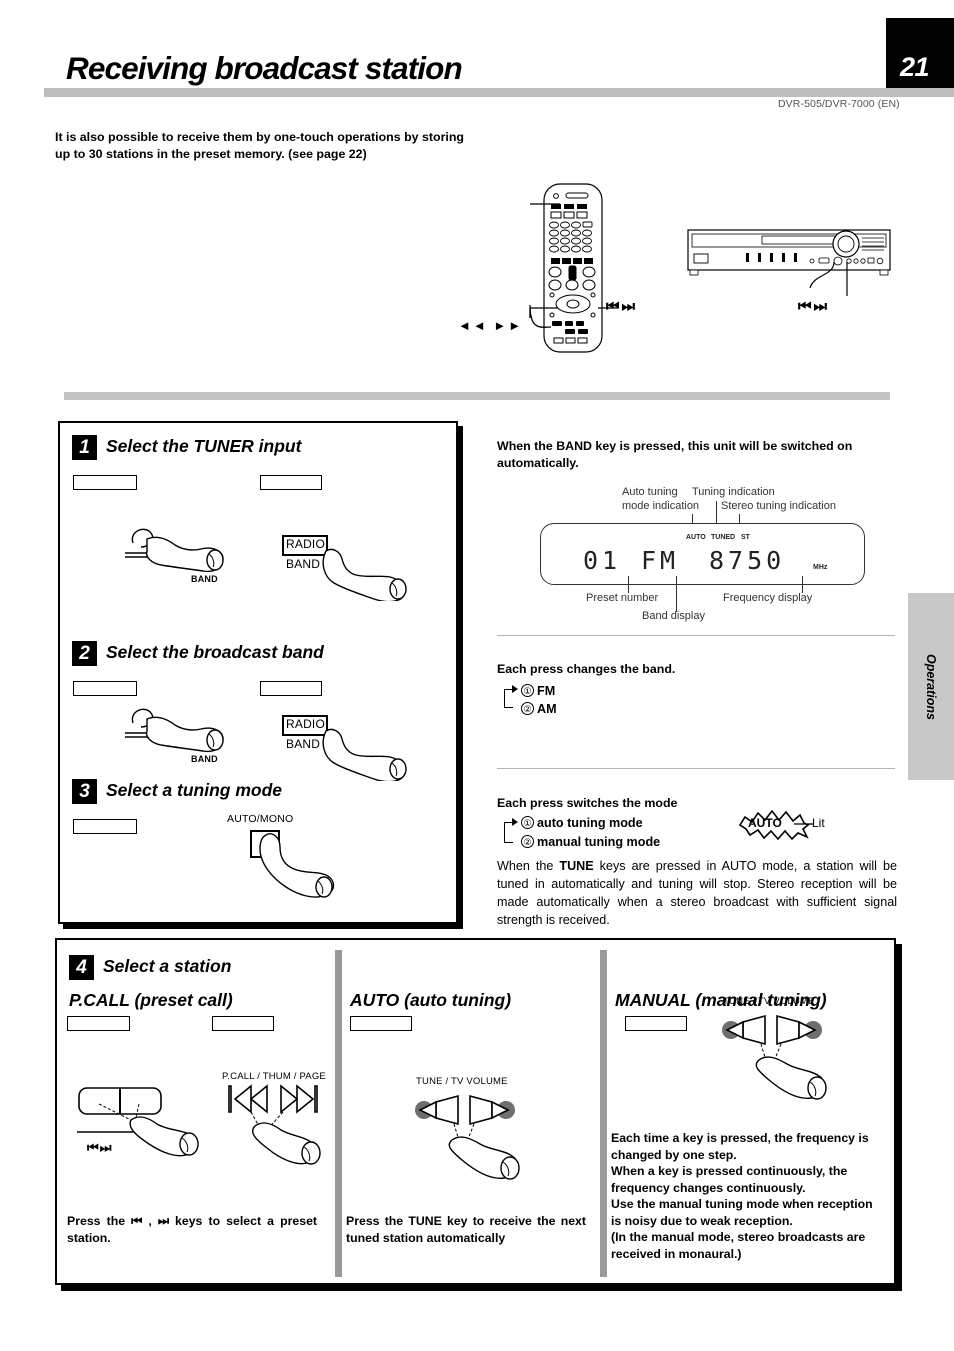 The height and width of the screenshot is (1351, 954). I want to click on mode-cycle-title: Each press switches the mode, so click(587, 803).